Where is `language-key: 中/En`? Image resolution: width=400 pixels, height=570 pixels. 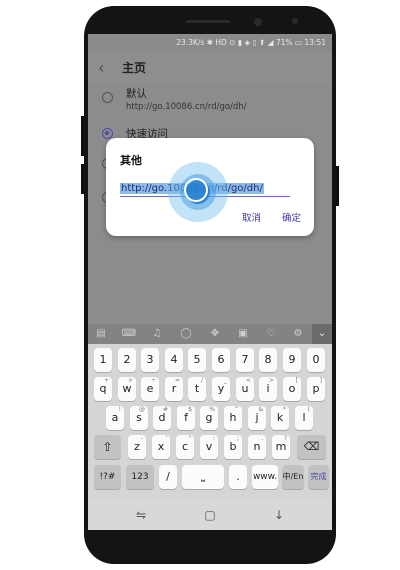 language-key: 中/En is located at coordinates (293, 477).